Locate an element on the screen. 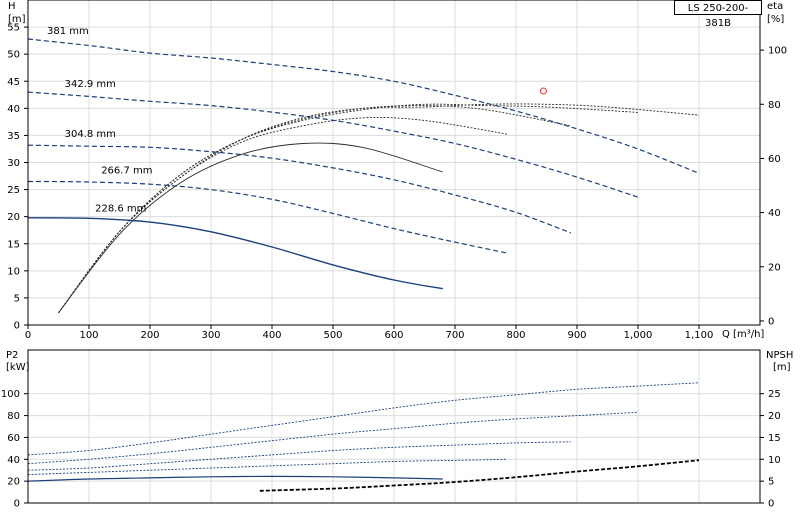  duty-point-marker is located at coordinates (543, 91).